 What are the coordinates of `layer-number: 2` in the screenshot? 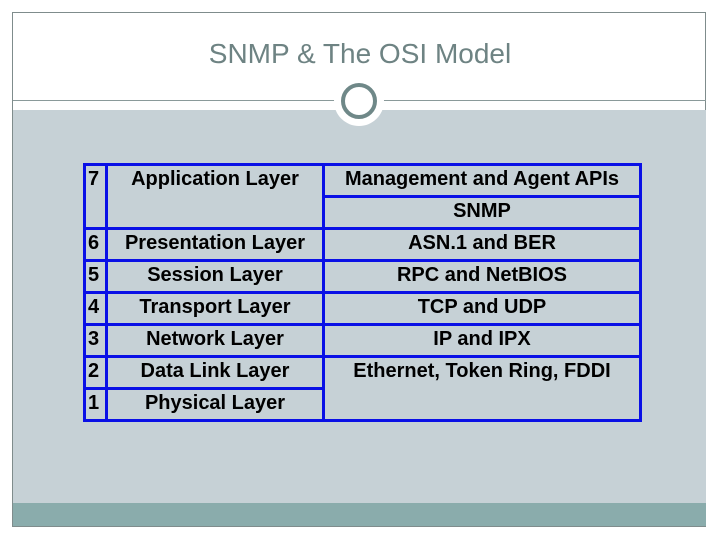 It's located at (95, 372).